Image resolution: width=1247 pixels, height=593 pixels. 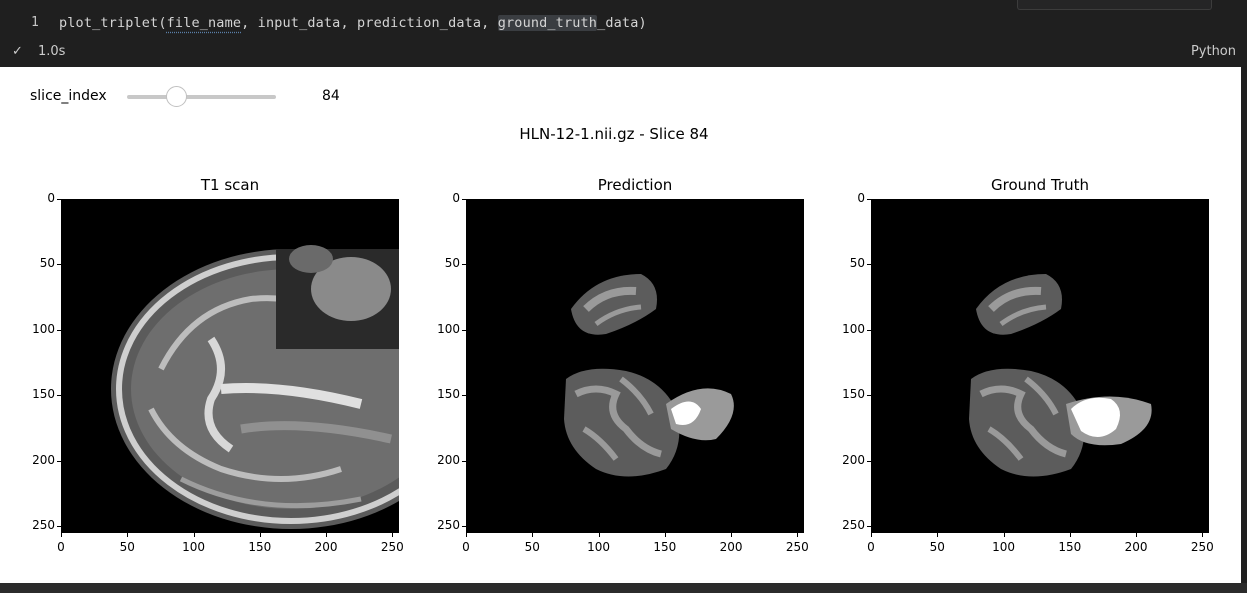 I want to click on line-number: 1, so click(x=35, y=22).